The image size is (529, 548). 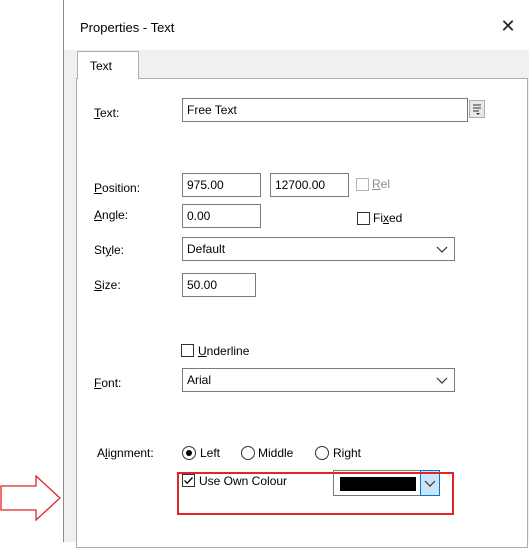 I want to click on alignment-middle-radio, so click(x=248, y=453).